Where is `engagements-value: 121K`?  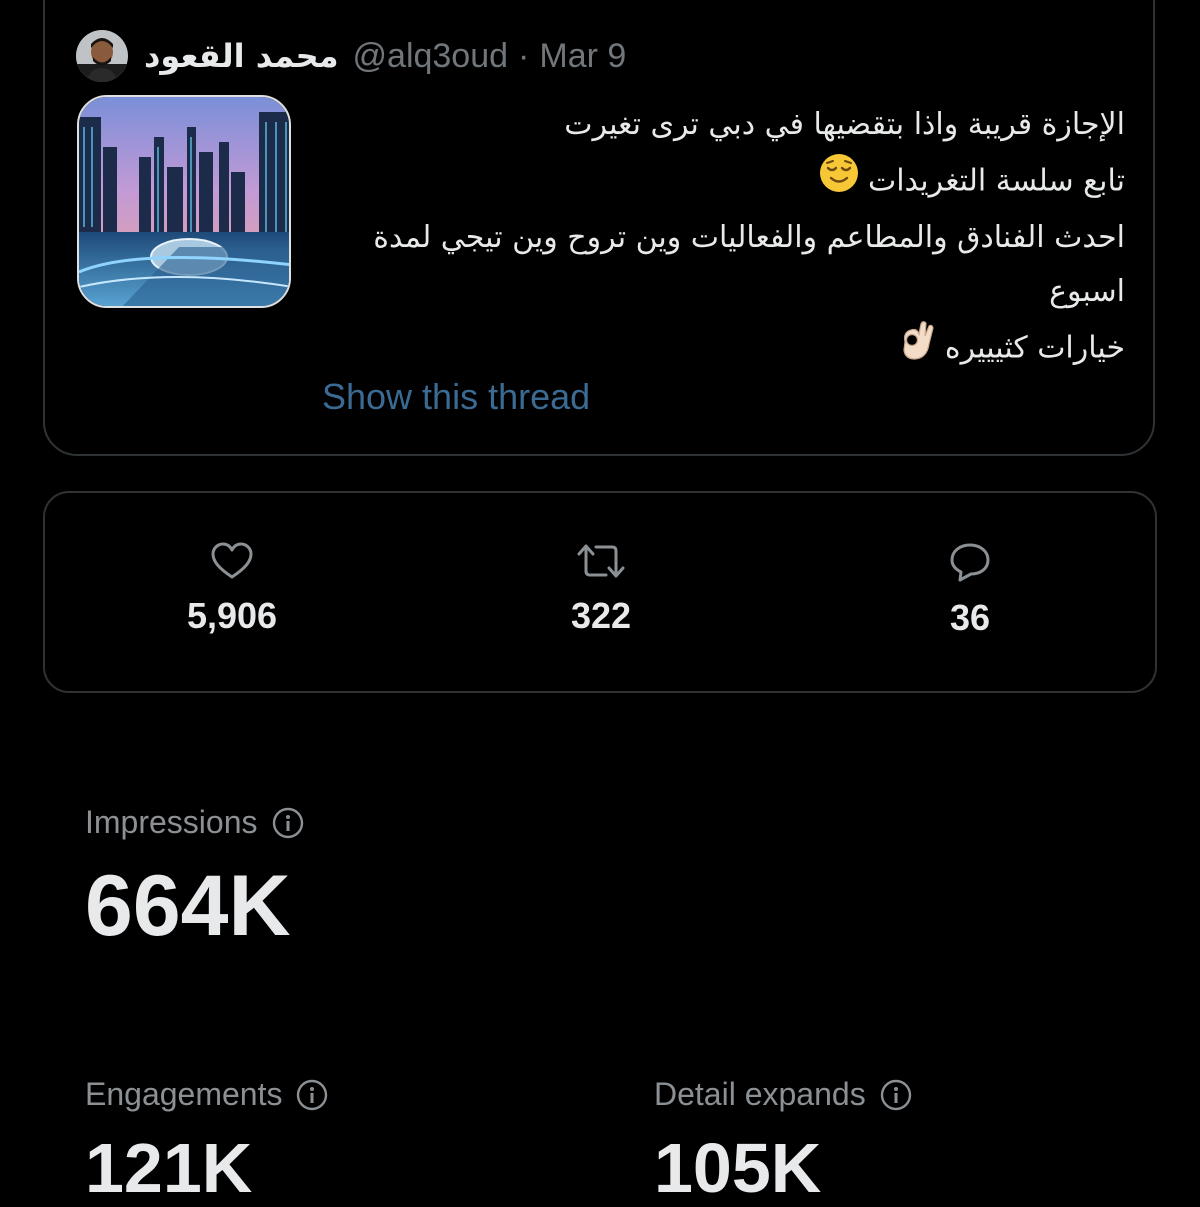
engagements-value: 121K is located at coordinates (169, 1168).